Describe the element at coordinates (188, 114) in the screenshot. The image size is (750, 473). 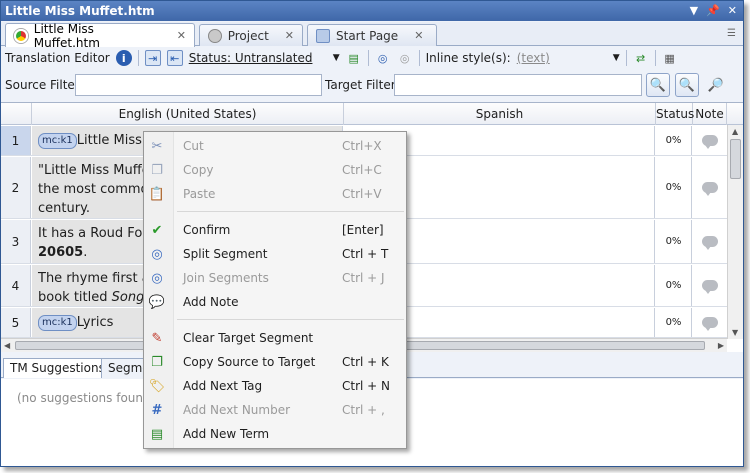
I see `column-header-source: English (United States)` at that location.